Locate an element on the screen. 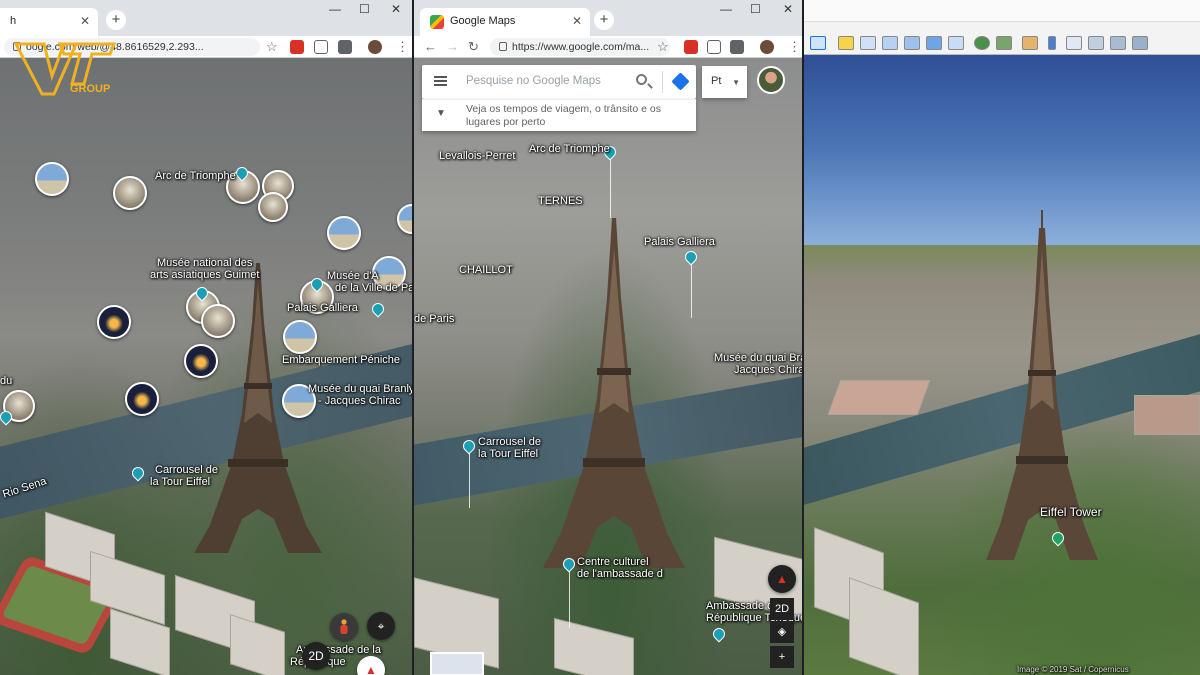 The height and width of the screenshot is (675, 1200). save-image-icon is located at coordinates (1118, 43).